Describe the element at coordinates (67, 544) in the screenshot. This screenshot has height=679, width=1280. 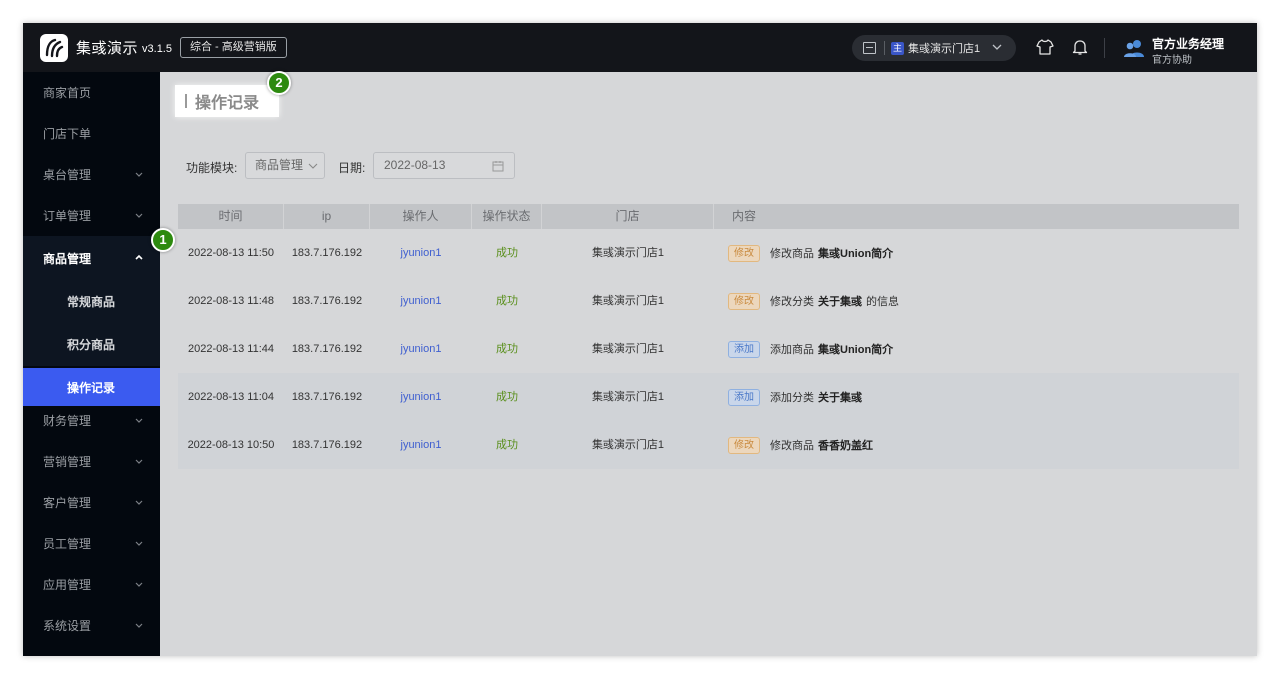
I see `sidebar-item-label: 员工管理` at that location.